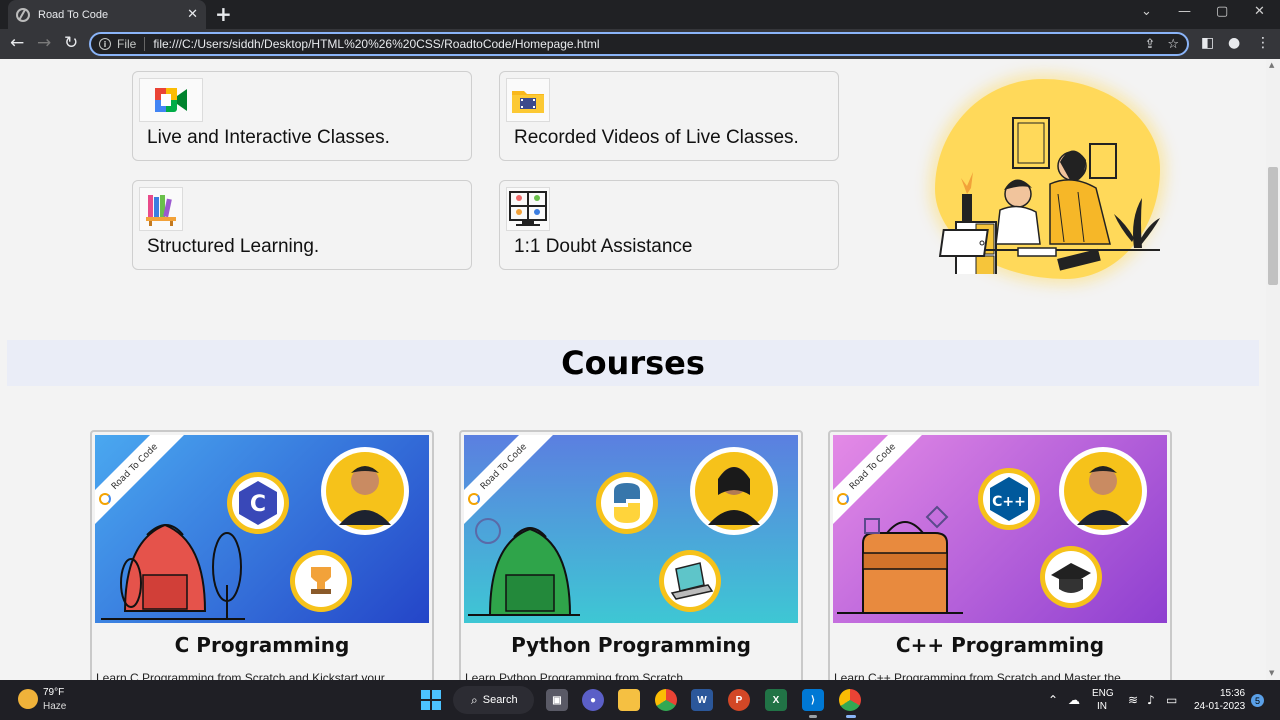  Describe the element at coordinates (1184, 11) in the screenshot. I see `minimize-icon: —` at that location.